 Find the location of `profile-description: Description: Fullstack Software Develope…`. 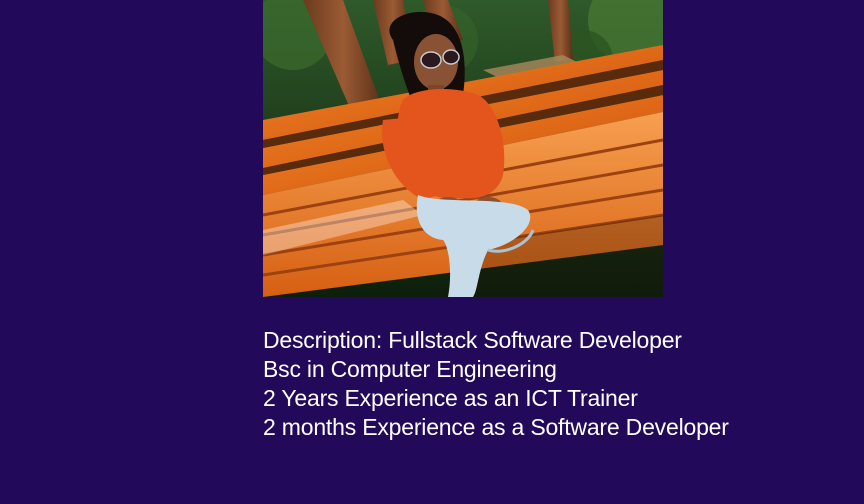

profile-description: Description: Fullstack Software Develope… is located at coordinates (543, 384).